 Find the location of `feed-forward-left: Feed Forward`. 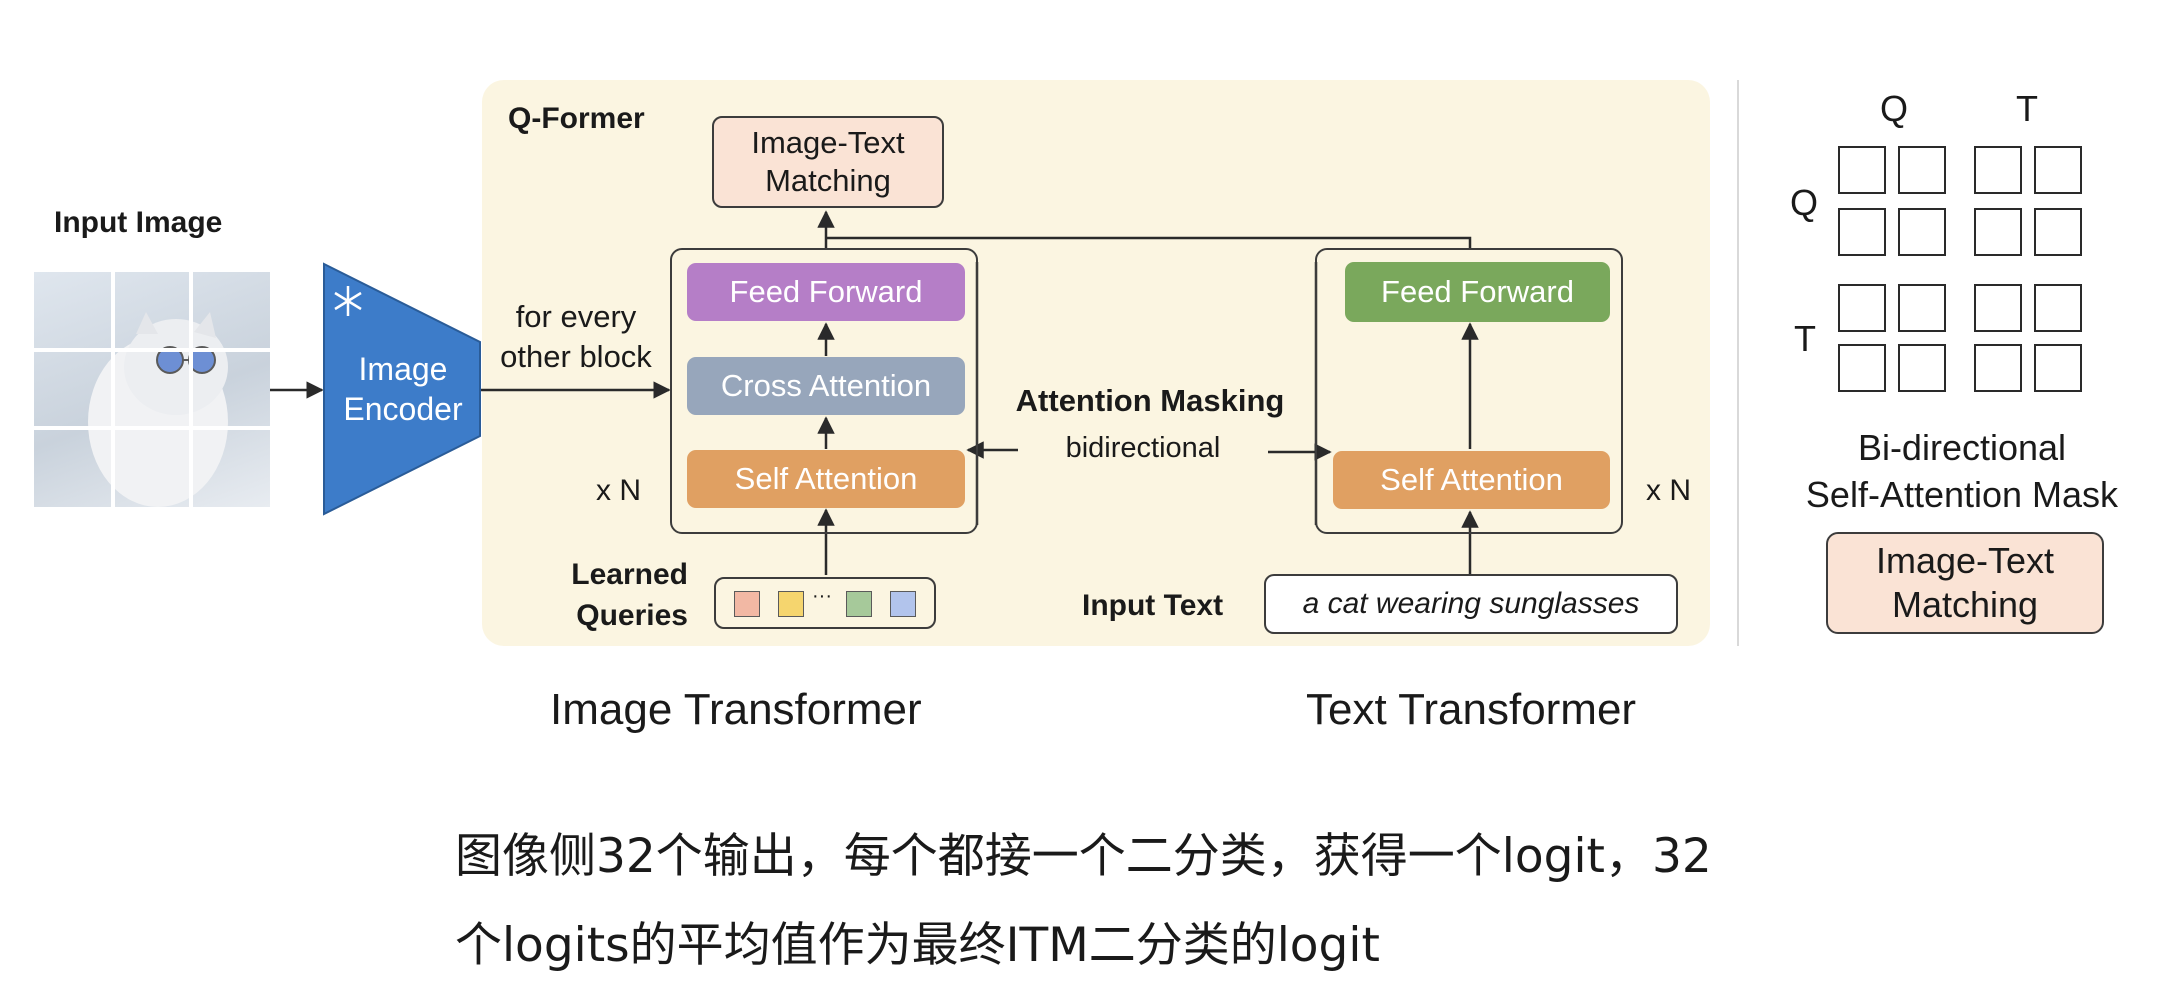

feed-forward-left: Feed Forward is located at coordinates (826, 292).